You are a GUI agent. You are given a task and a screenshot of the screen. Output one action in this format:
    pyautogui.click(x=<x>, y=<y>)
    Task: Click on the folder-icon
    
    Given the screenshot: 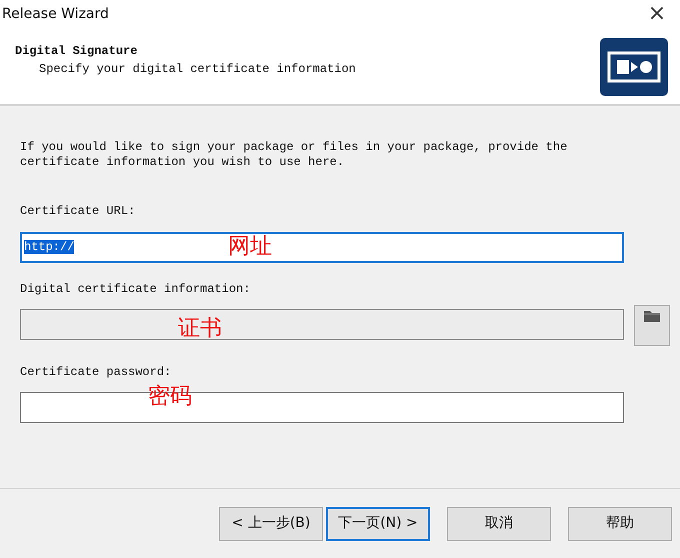 What is the action you would take?
    pyautogui.click(x=652, y=316)
    